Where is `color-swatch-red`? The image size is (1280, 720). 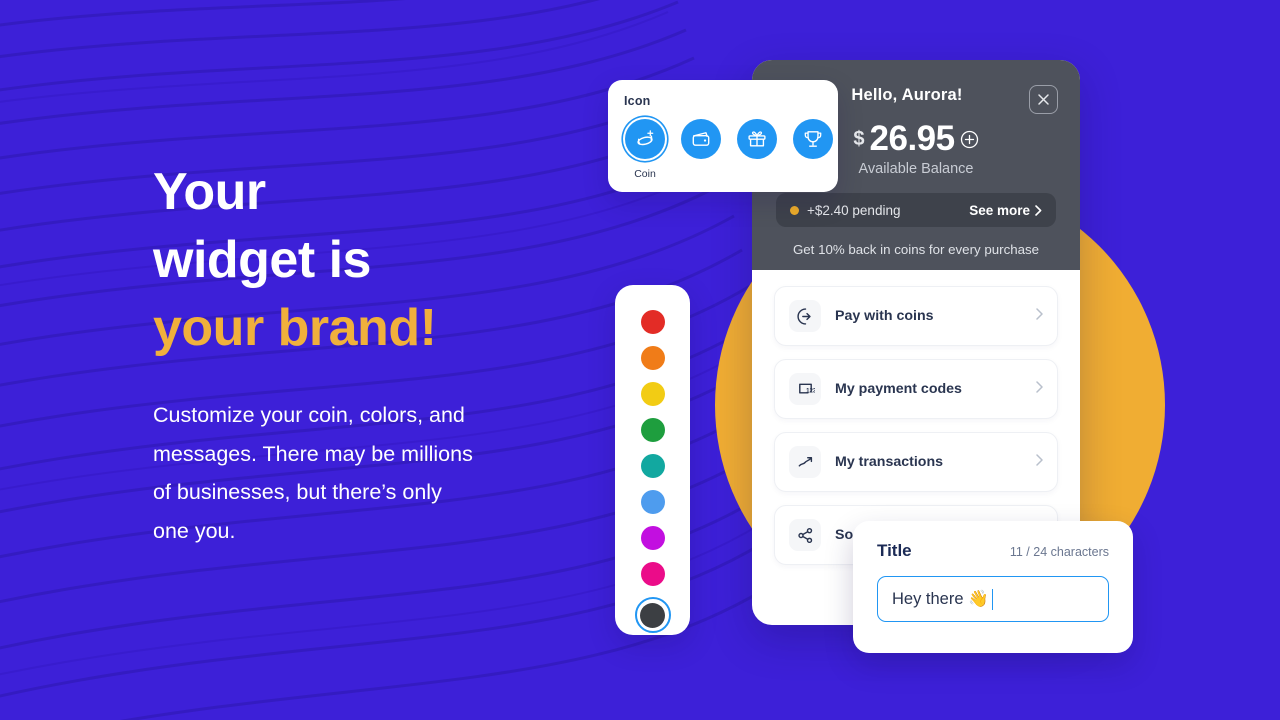 color-swatch-red is located at coordinates (653, 322).